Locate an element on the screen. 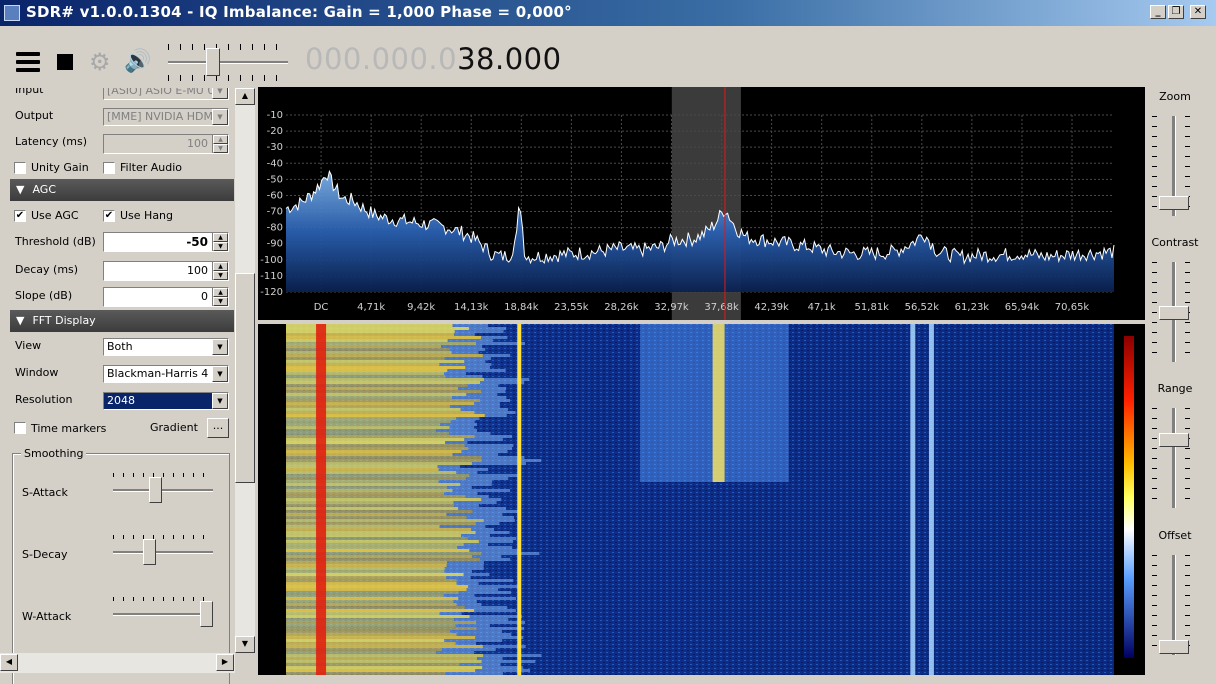  time-markers-checkbox is located at coordinates (20, 428).